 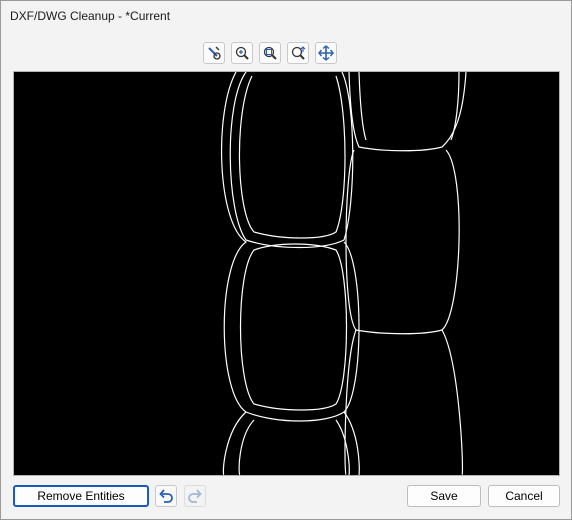 I want to click on zoom-extents-button, so click(x=298, y=53).